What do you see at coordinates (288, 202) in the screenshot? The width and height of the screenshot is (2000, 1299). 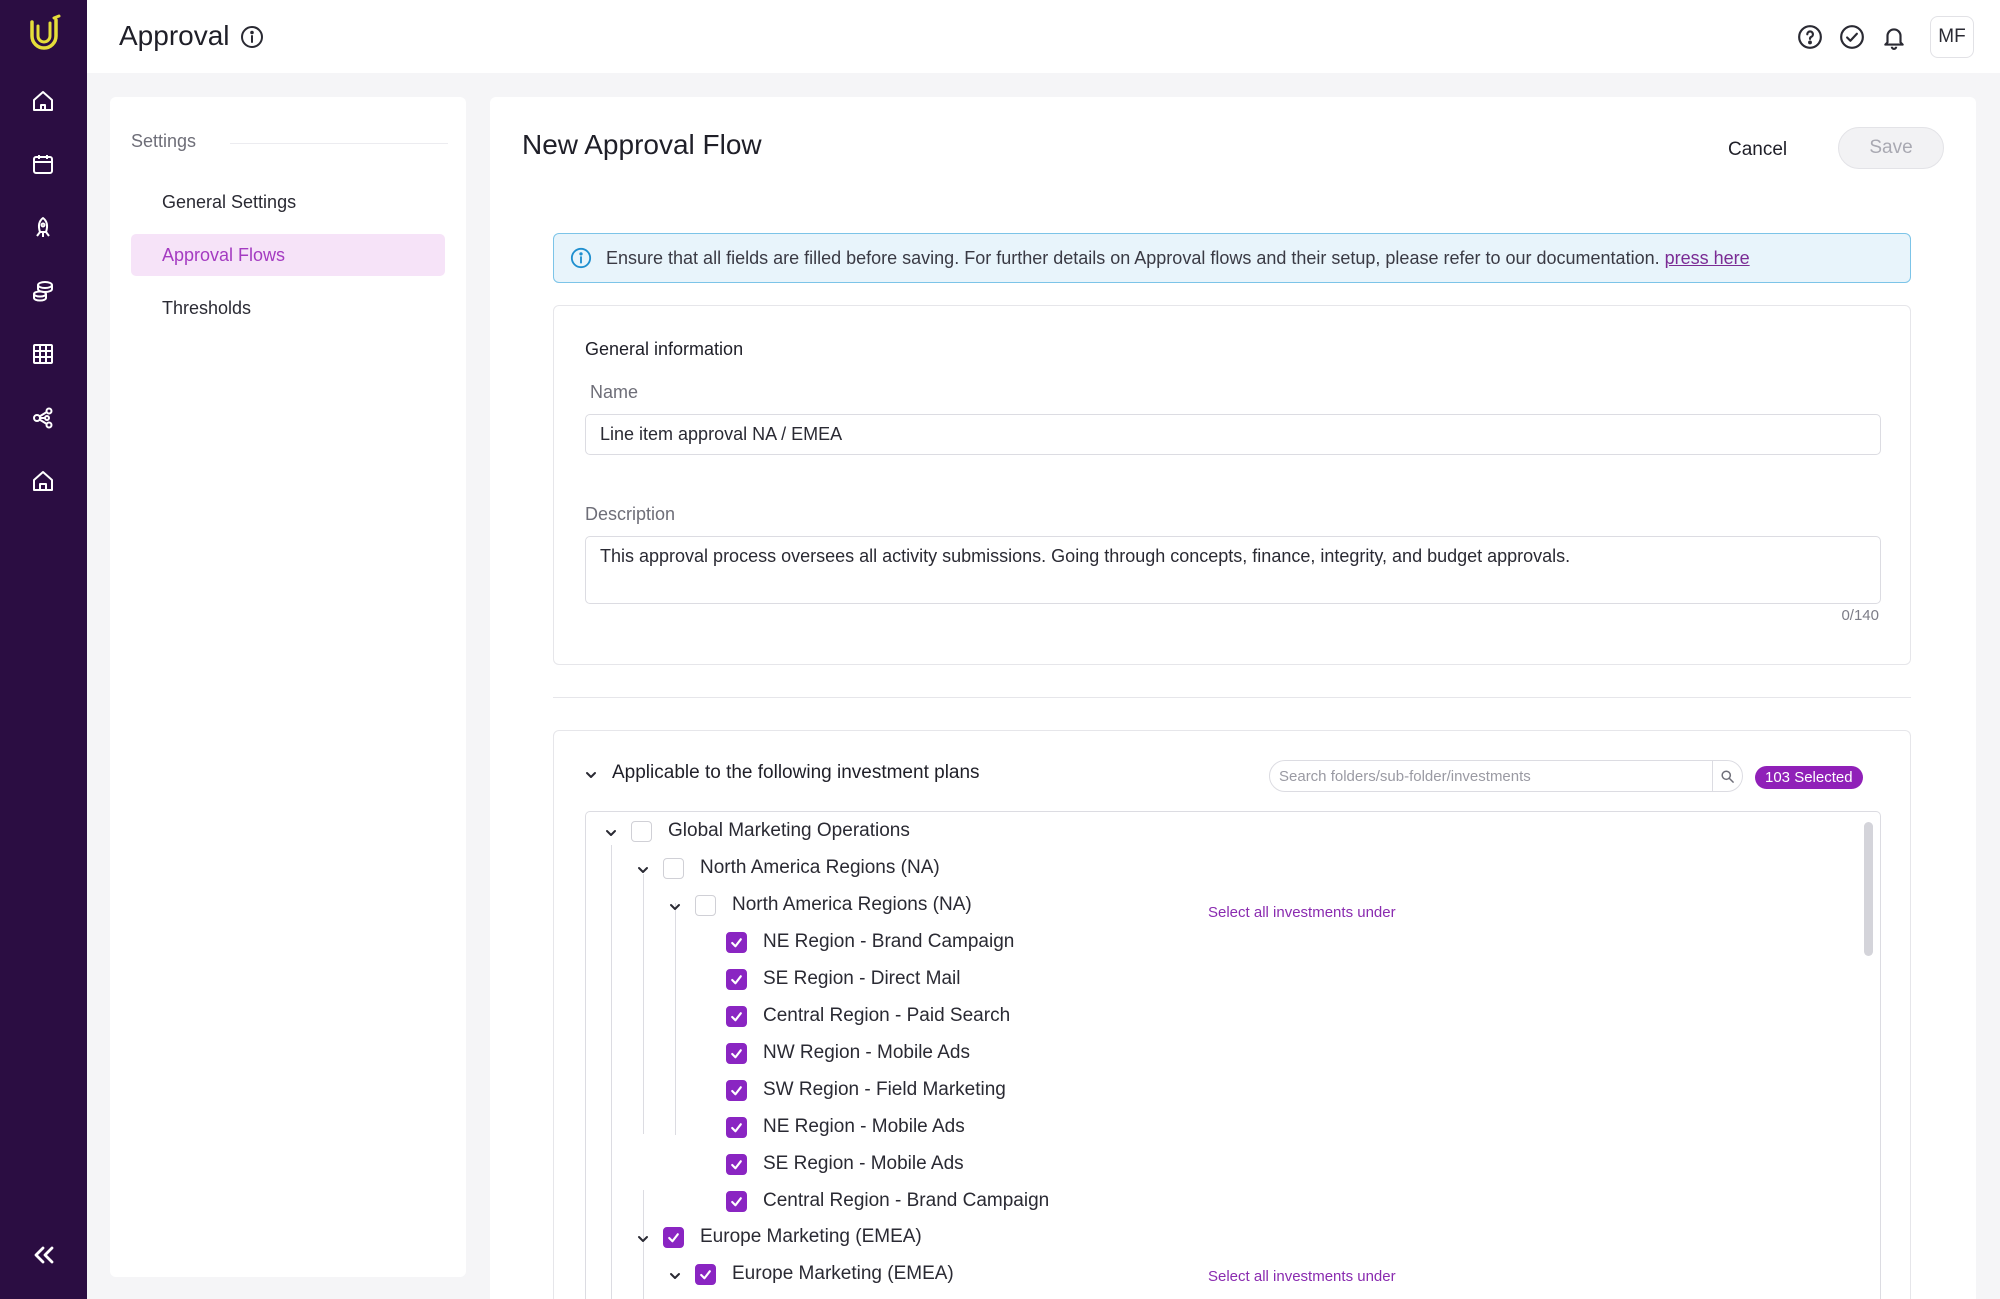 I see `settings-item-general-settings: General Settings` at bounding box center [288, 202].